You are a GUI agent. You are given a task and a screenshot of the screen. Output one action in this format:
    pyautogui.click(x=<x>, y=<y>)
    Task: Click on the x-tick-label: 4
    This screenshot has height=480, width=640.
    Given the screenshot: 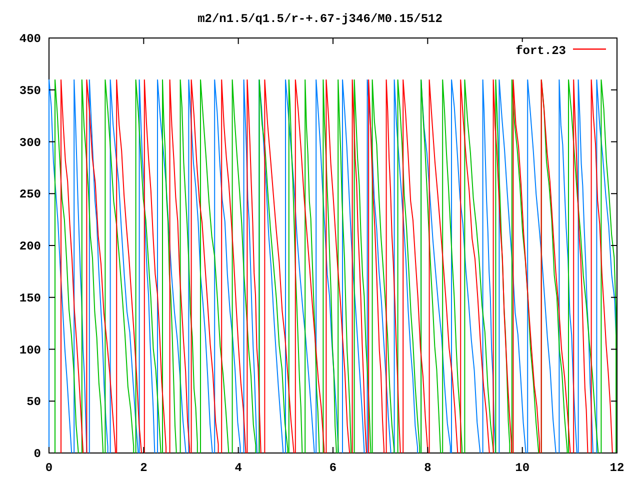 What is the action you would take?
    pyautogui.click(x=238, y=468)
    